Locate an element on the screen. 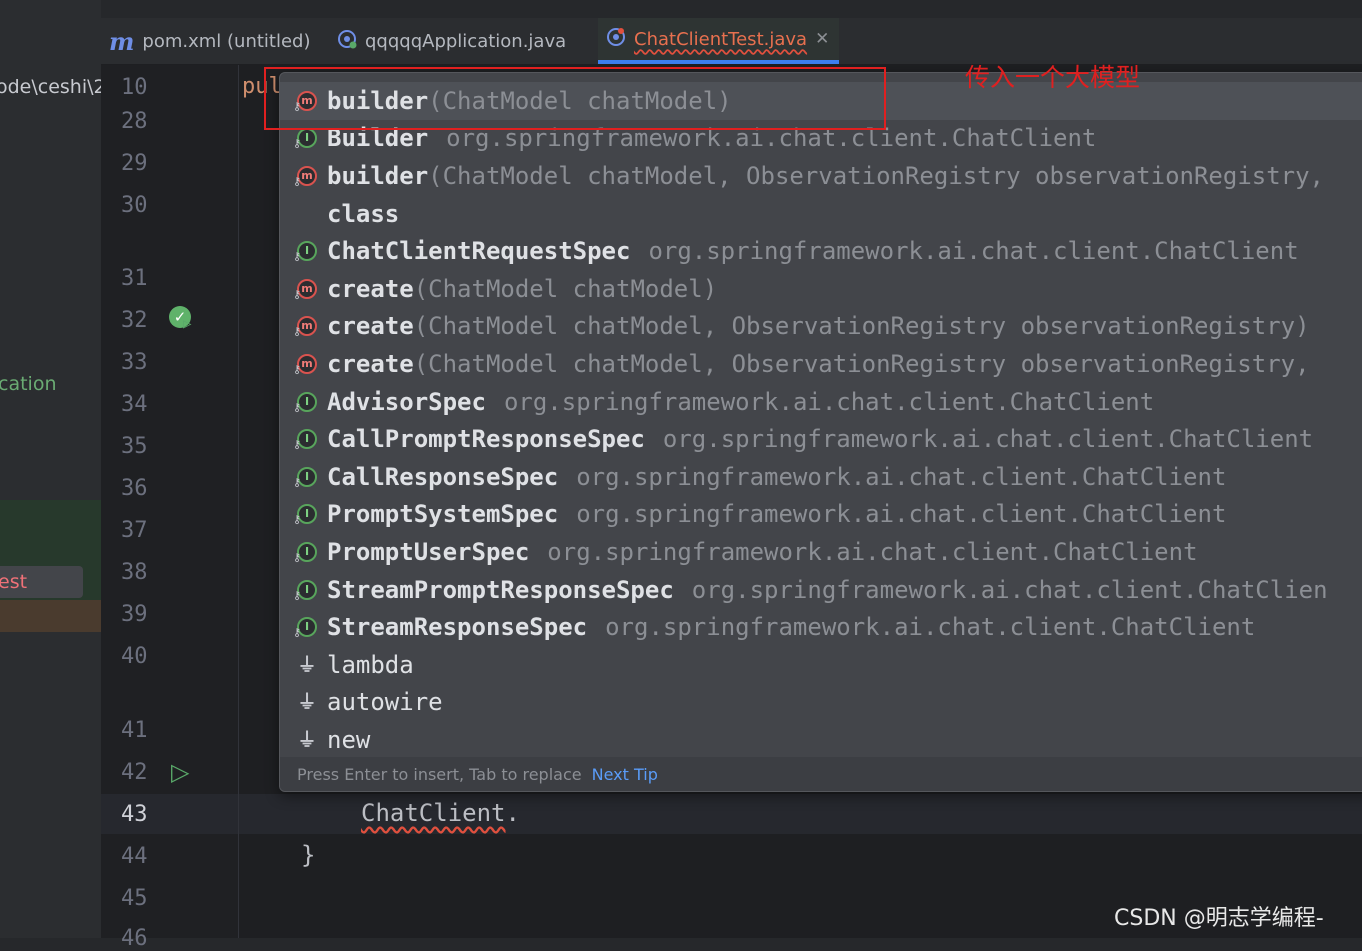  code-current-line: ChatClient. is located at coordinates (440, 813).